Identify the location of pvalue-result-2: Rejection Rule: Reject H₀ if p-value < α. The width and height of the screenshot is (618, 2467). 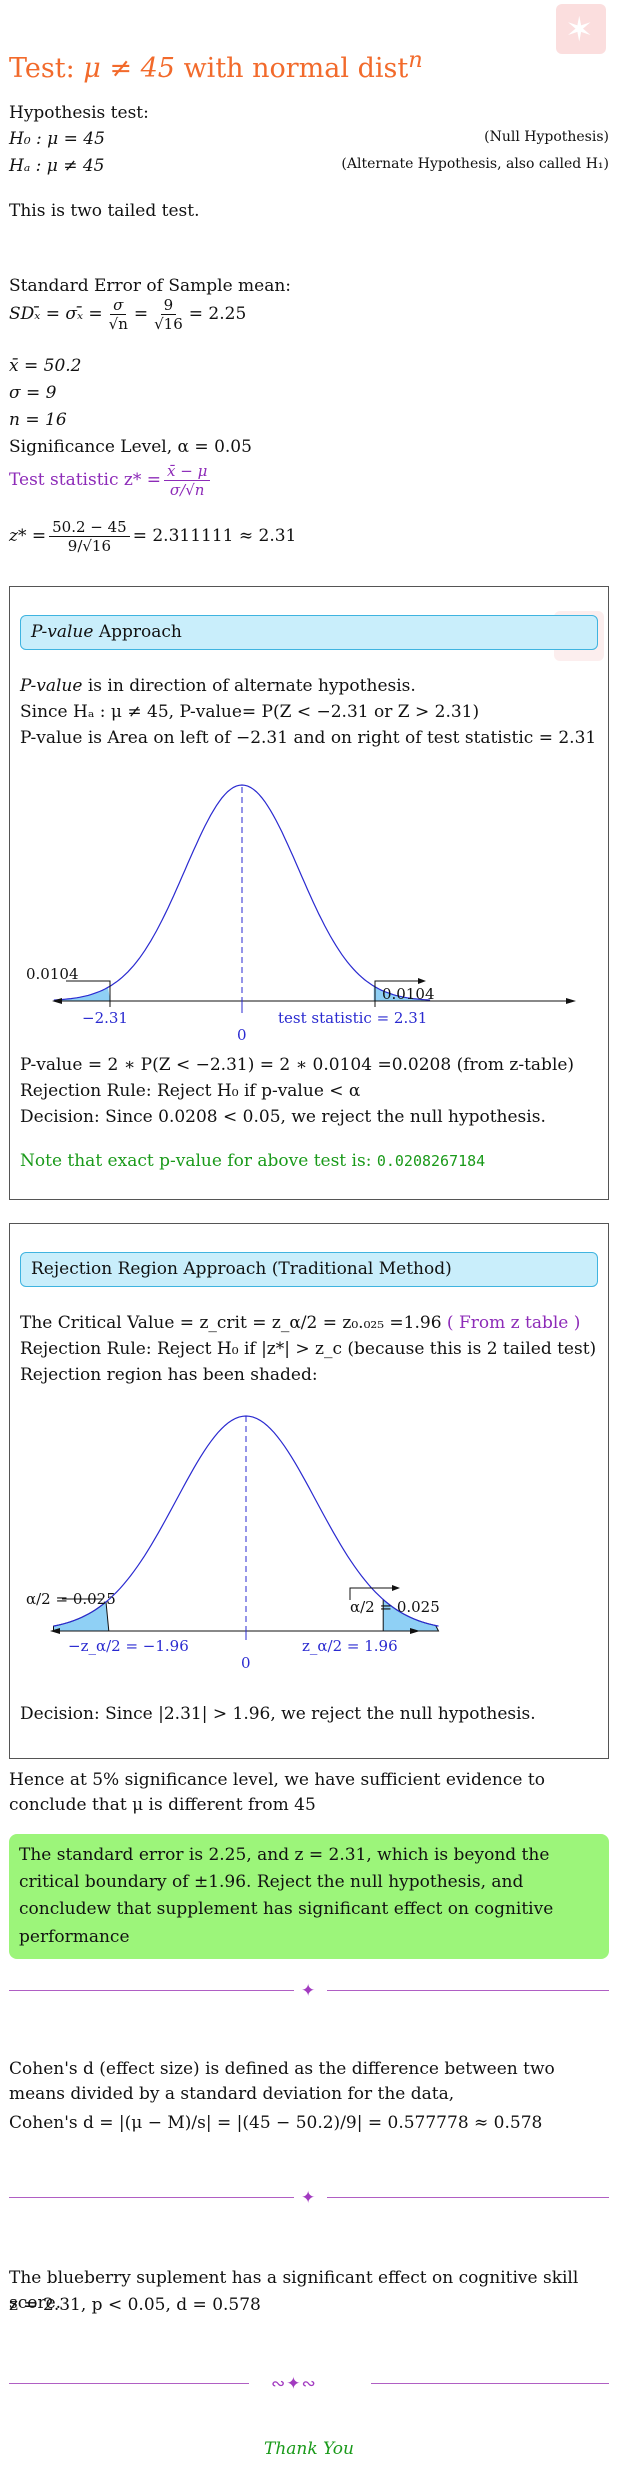
(190, 1091).